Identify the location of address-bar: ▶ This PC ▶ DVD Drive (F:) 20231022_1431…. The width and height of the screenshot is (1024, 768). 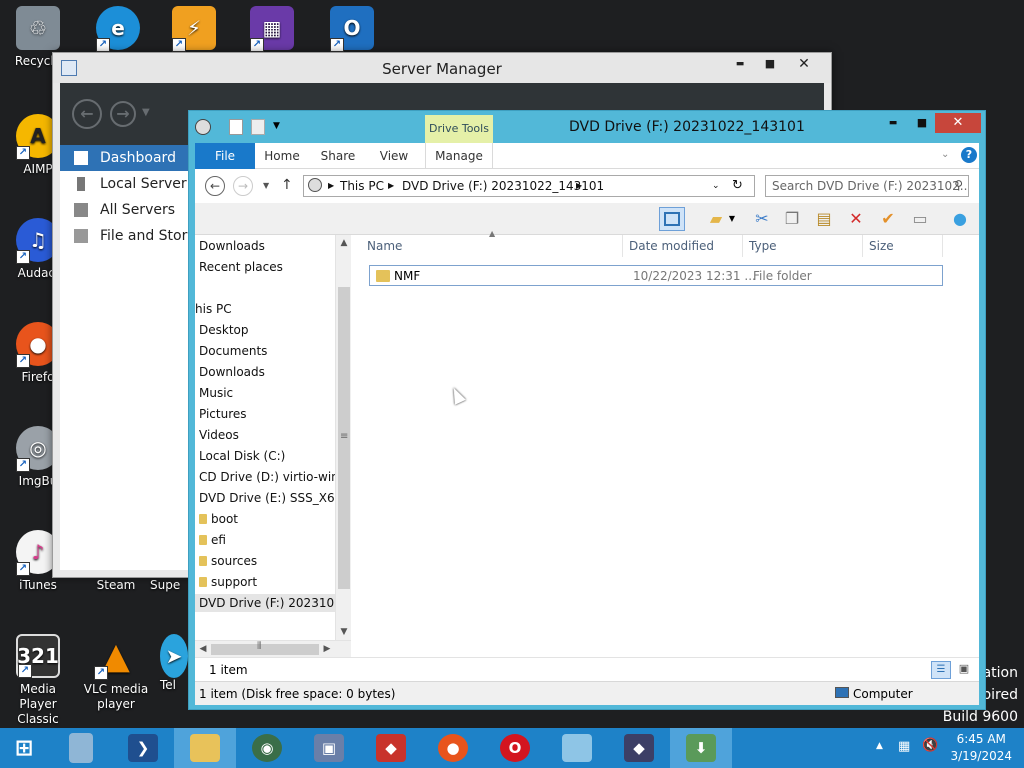
(529, 186).